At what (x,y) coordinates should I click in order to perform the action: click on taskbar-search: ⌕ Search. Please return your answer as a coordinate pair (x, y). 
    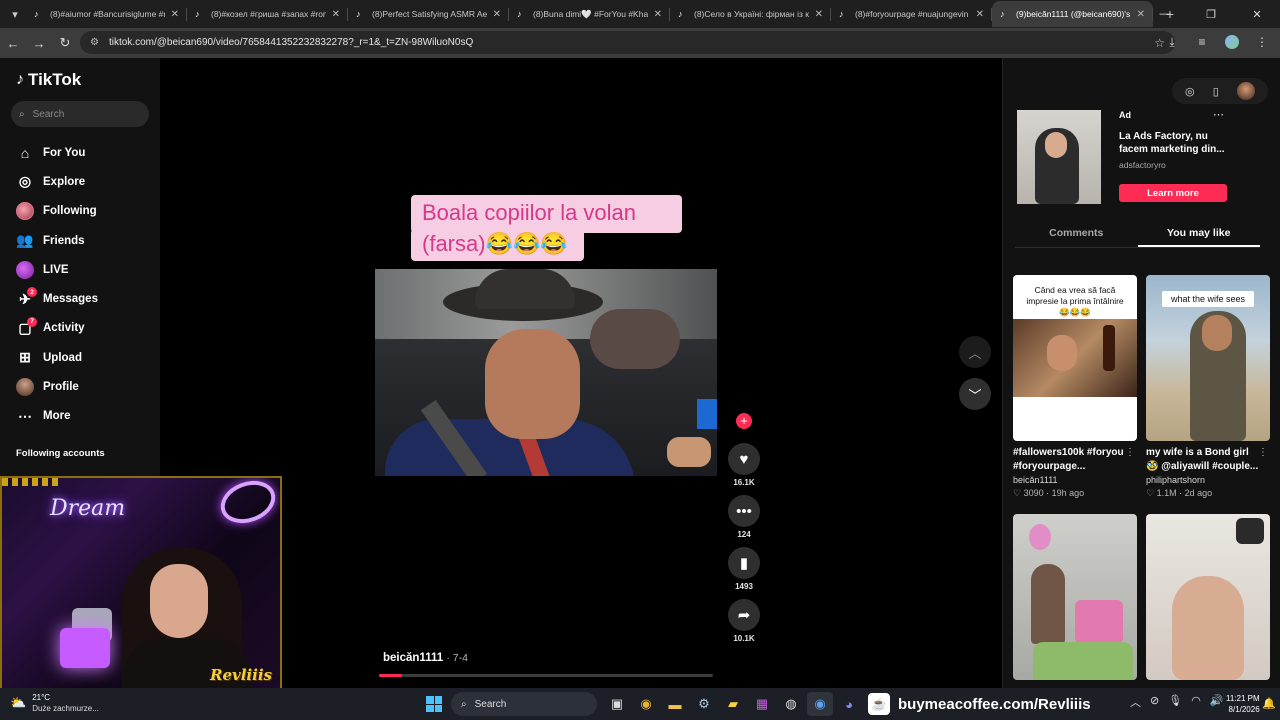
    Looking at the image, I should click on (524, 704).